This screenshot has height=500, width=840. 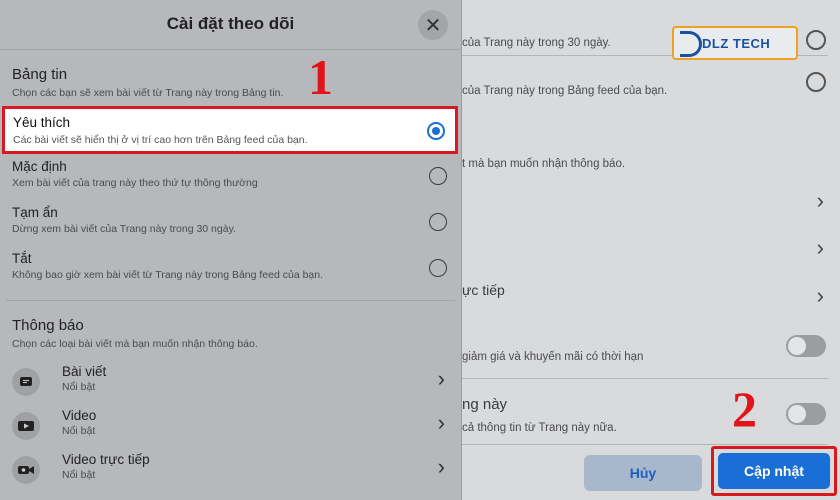 I want to click on notification-label: Video, so click(x=79, y=415).